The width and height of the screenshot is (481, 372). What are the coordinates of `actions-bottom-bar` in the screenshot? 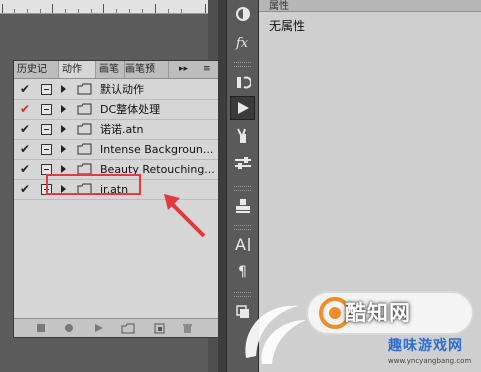 It's located at (116, 327).